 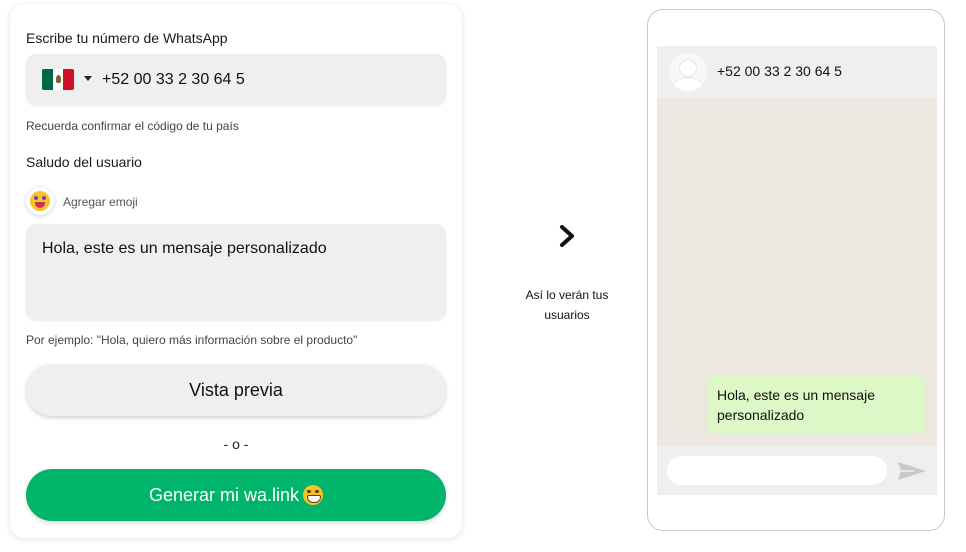 What do you see at coordinates (100, 202) in the screenshot?
I see `add-emoji-label: Agregar emoji` at bounding box center [100, 202].